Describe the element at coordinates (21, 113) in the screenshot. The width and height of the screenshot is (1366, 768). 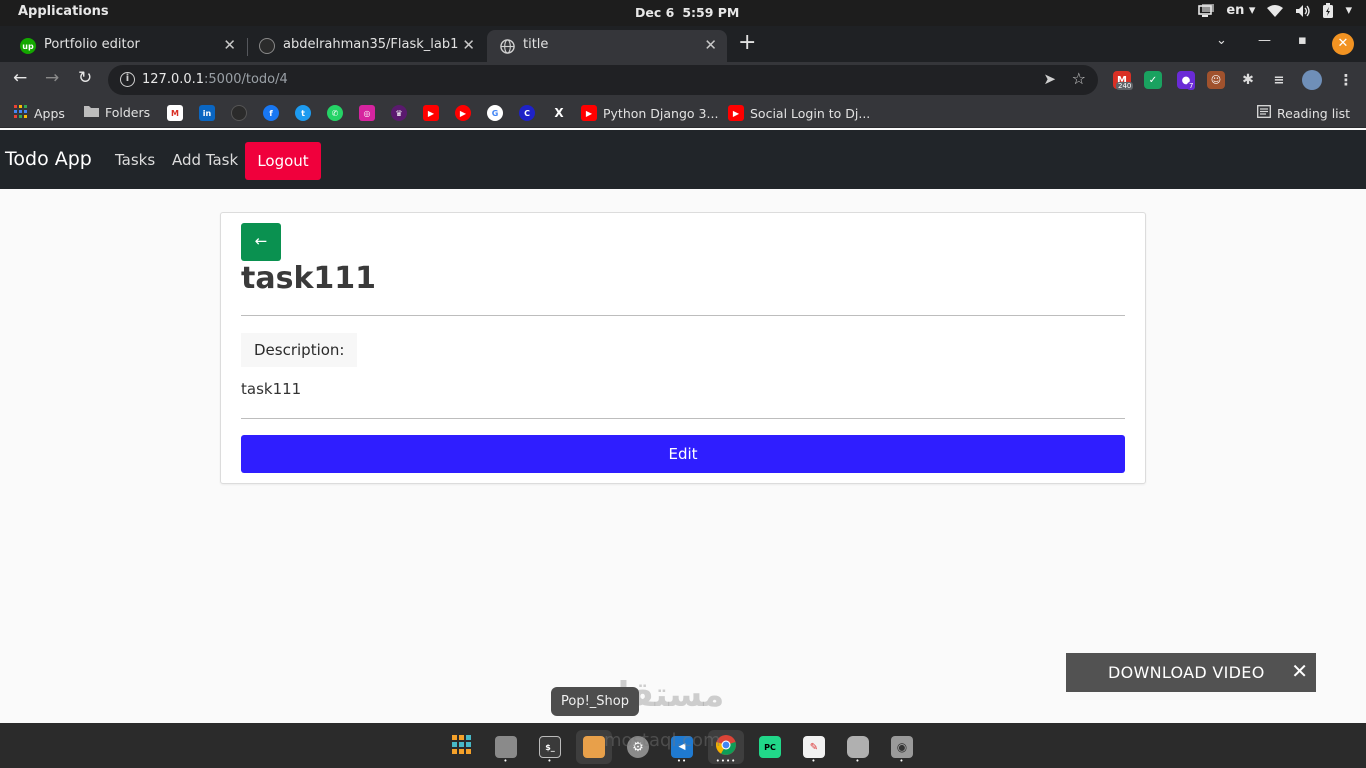
I see `apps-grid-icon` at that location.